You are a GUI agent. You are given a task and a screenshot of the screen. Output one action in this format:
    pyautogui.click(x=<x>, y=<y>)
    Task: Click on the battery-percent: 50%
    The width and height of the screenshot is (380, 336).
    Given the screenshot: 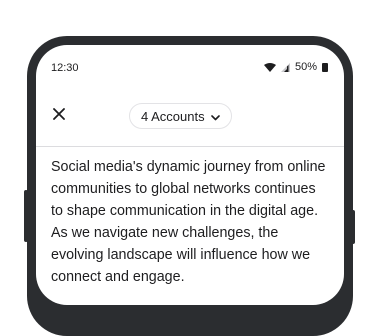 What is the action you would take?
    pyautogui.click(x=305, y=67)
    